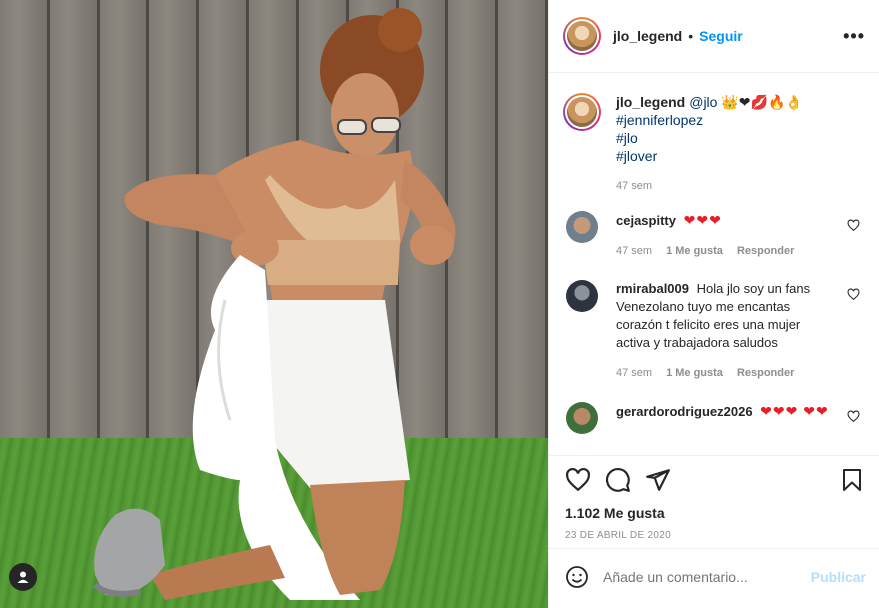  I want to click on comment-username: cejaspitty, so click(646, 220).